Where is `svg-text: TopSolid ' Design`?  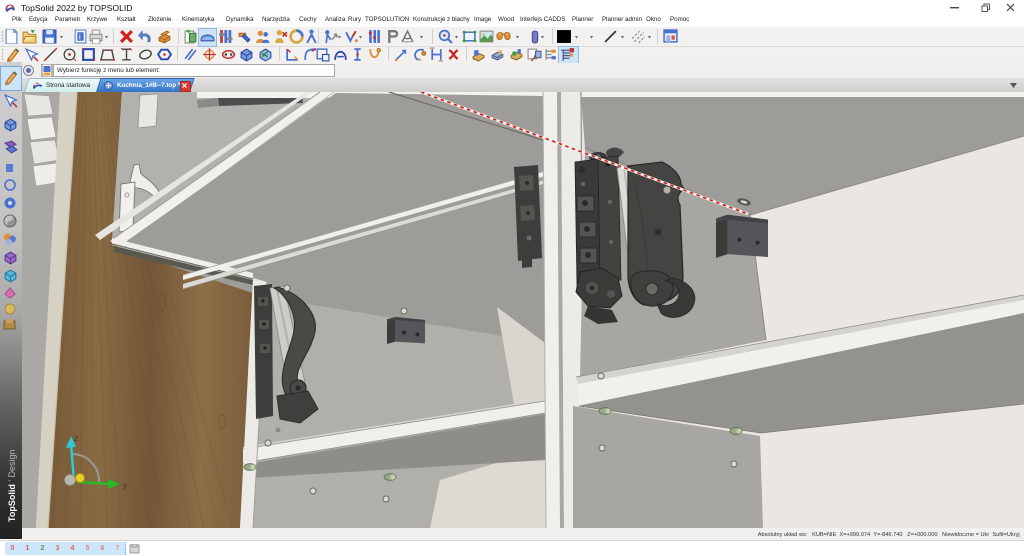 svg-text: TopSolid ' Design is located at coordinates (12, 485).